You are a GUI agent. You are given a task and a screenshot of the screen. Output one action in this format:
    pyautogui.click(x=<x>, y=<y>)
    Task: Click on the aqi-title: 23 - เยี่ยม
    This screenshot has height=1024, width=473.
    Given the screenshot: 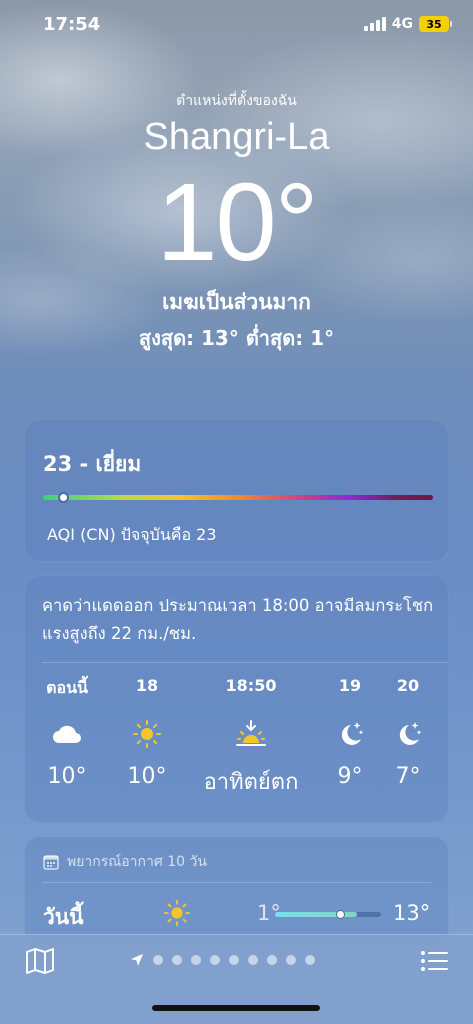 What is the action you would take?
    pyautogui.click(x=92, y=464)
    